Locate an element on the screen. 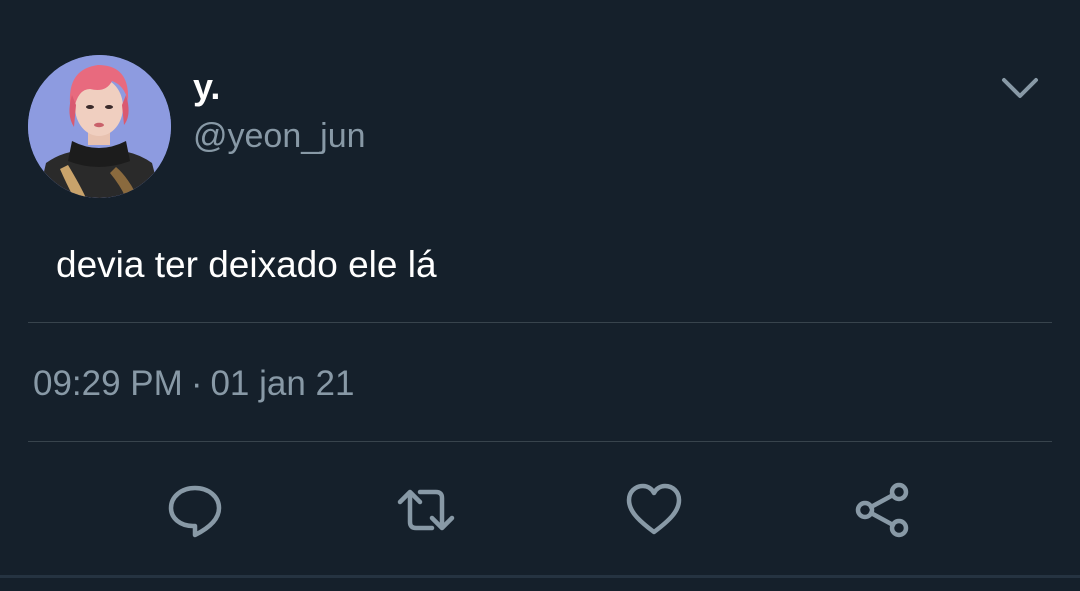  share-button is located at coordinates (883, 510).